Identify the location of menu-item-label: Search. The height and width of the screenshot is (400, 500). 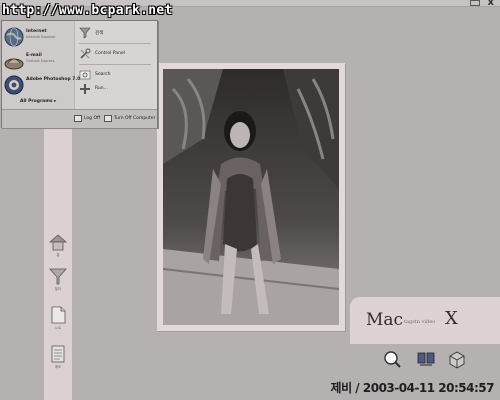
(103, 74).